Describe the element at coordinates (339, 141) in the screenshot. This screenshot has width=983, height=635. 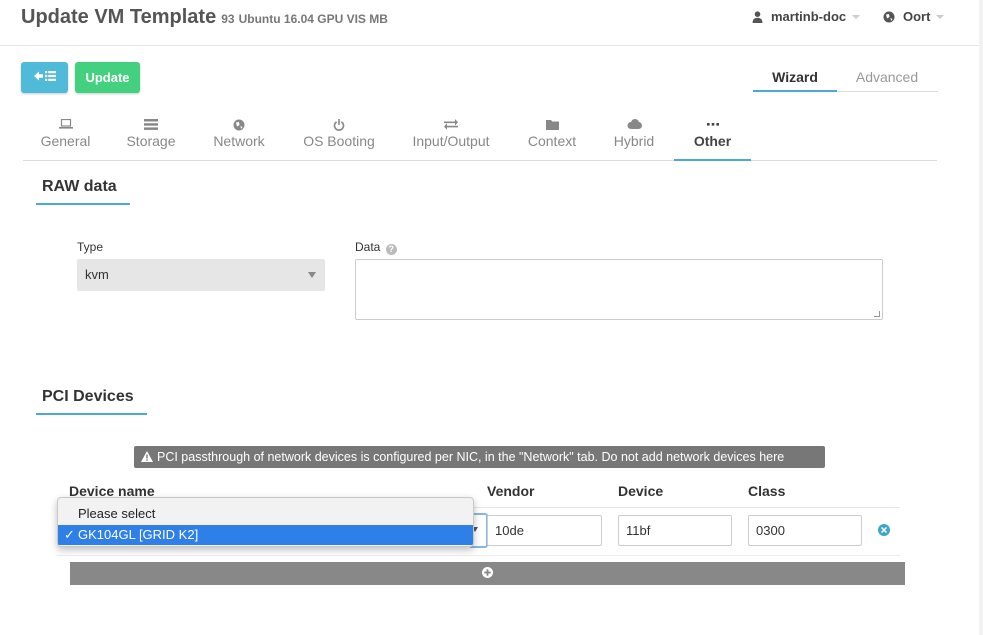
I see `tab-label: OS Booting` at that location.